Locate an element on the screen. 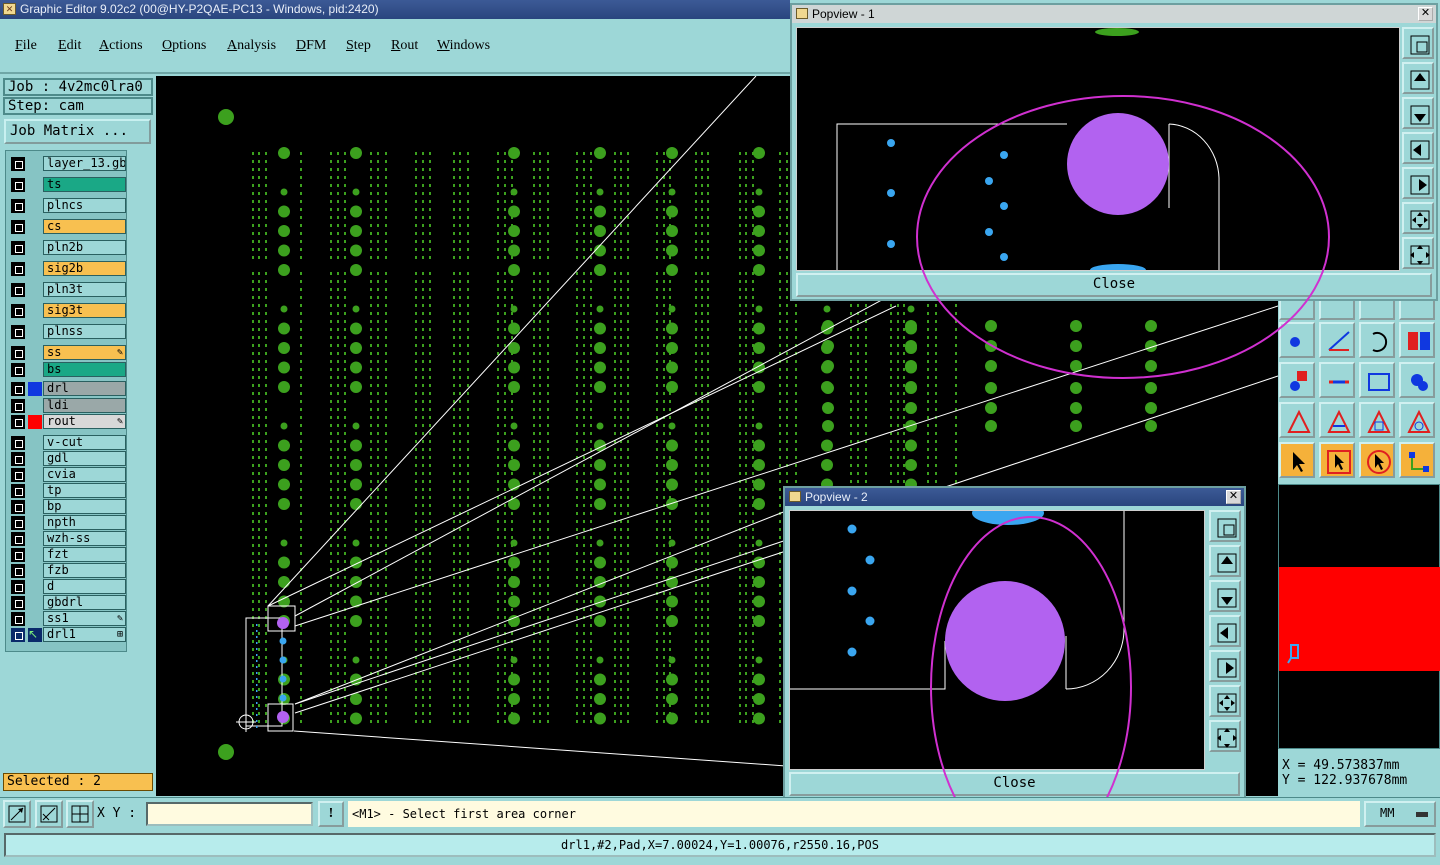 Image resolution: width=1440 pixels, height=865 pixels. layer-row: rout ✎ is located at coordinates (68, 421).